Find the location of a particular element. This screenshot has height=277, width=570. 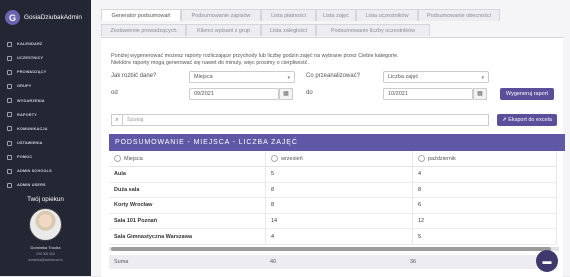

brand: G GosiaDziubakAdmin is located at coordinates (43, 17).